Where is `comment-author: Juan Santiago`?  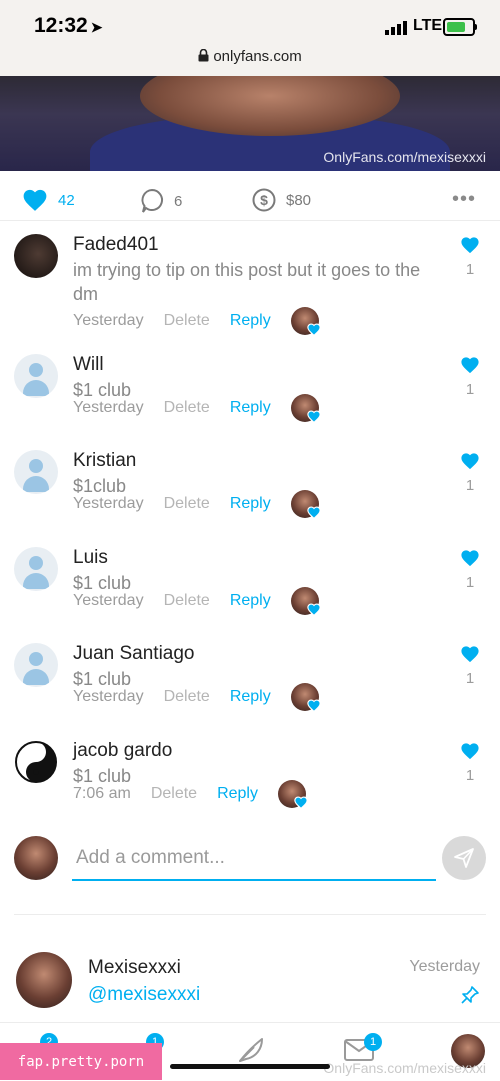 comment-author: Juan Santiago is located at coordinates (134, 654).